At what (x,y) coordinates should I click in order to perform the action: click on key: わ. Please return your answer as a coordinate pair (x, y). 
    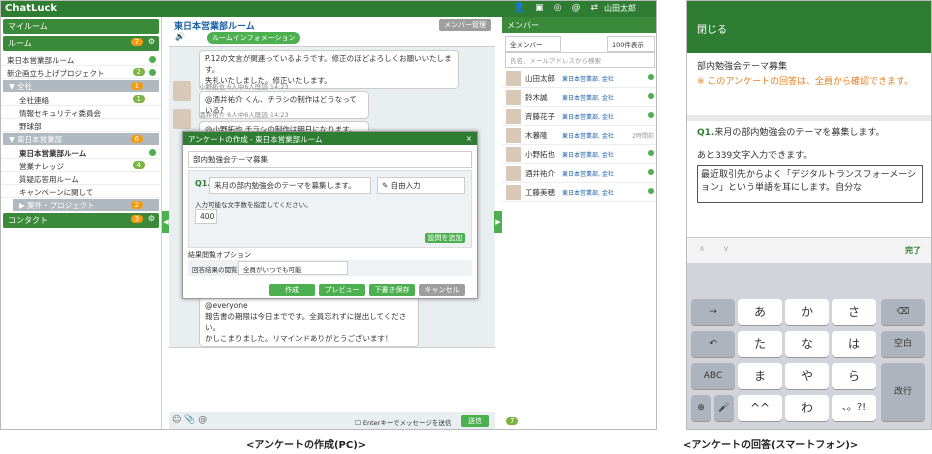
    Looking at the image, I should click on (807, 408).